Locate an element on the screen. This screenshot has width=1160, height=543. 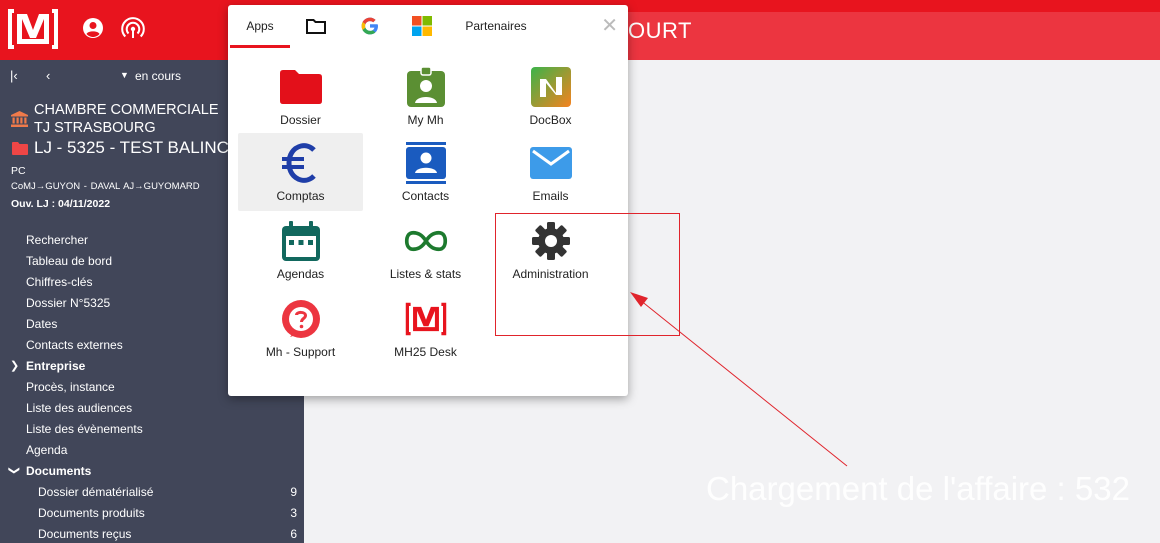
menu-entreprise: Entreprise is located at coordinates (55, 366).